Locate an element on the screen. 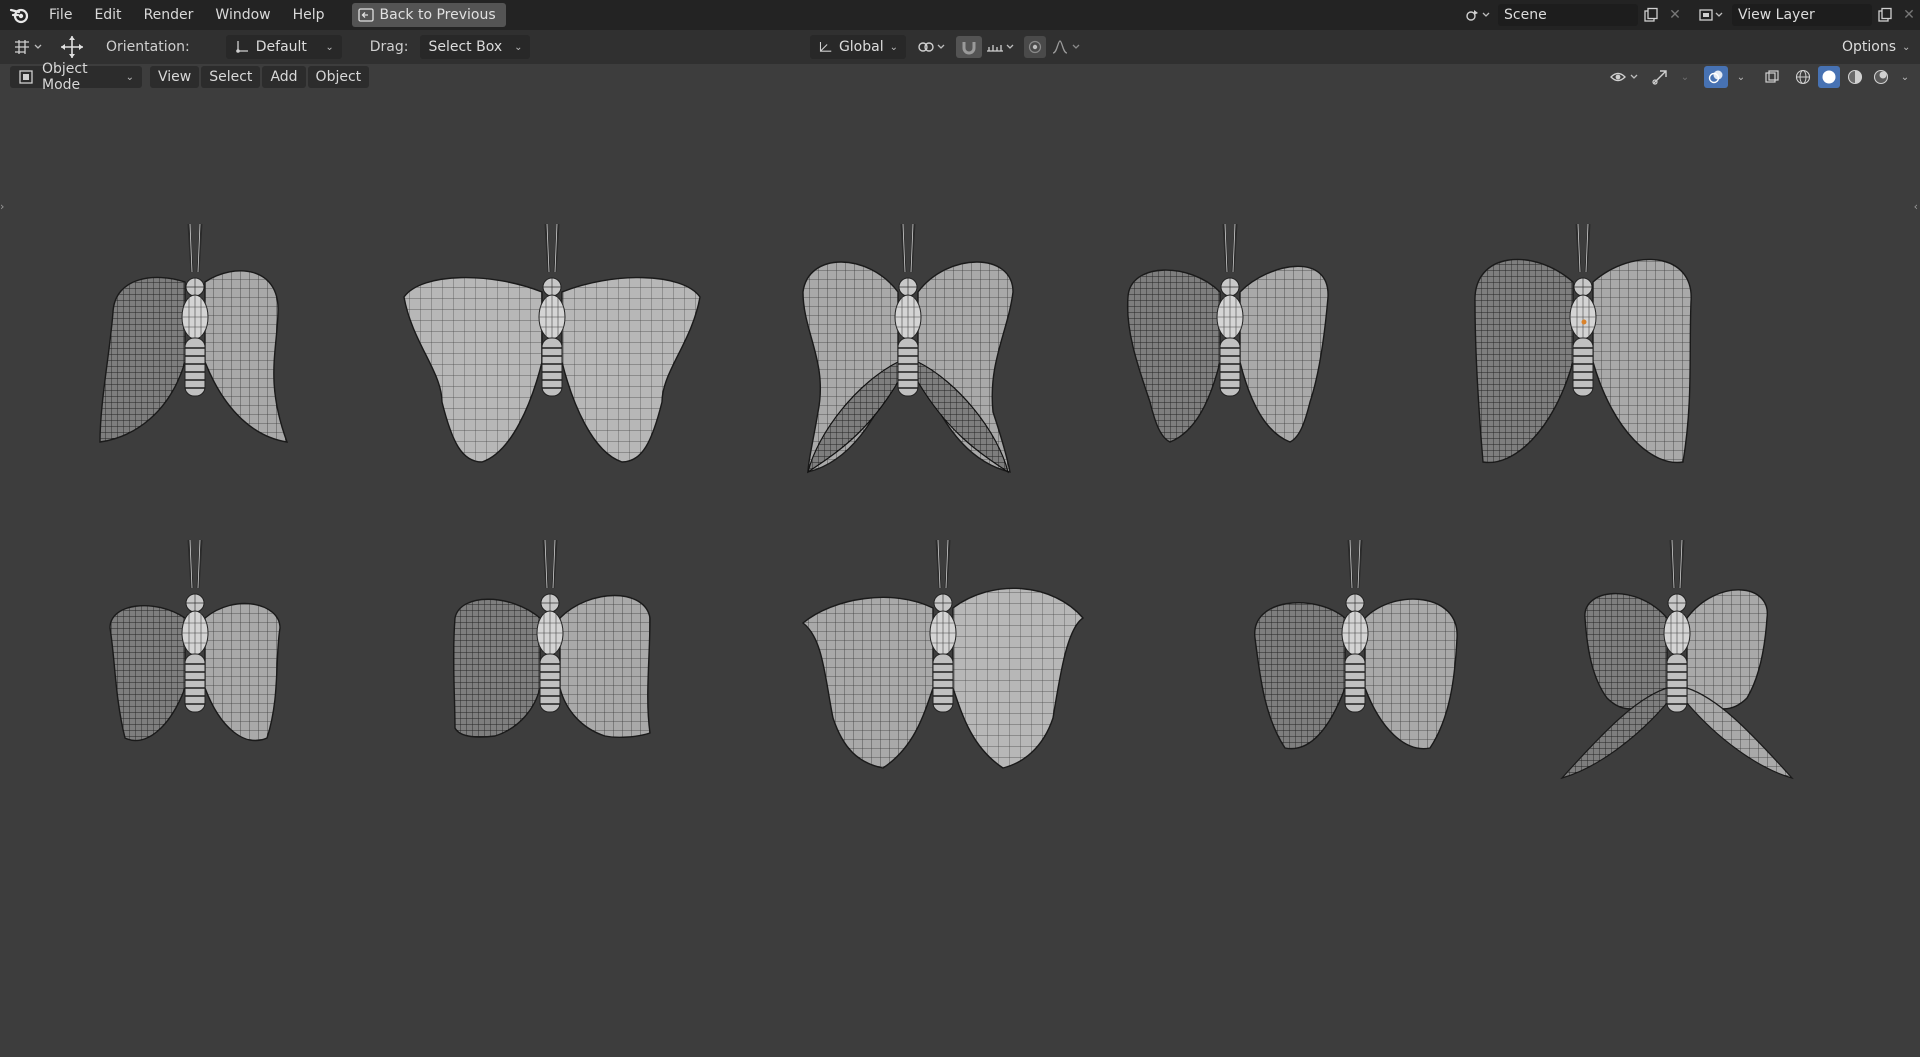 The height and width of the screenshot is (1057, 1920). pivot-point-icon is located at coordinates (931, 47).